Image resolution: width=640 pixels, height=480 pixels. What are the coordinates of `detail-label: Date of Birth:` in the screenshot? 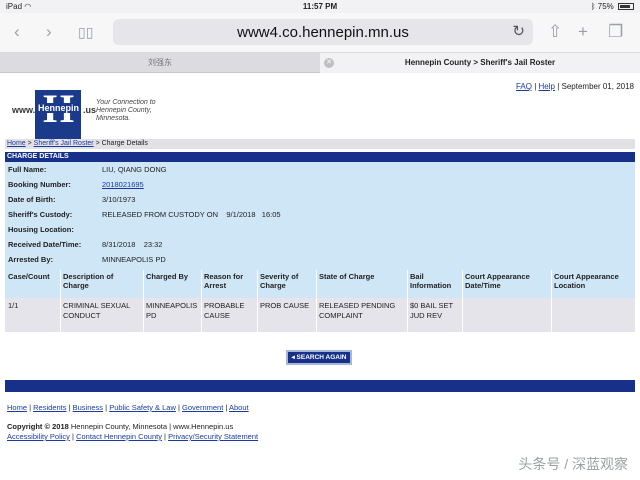 It's located at (32, 199).